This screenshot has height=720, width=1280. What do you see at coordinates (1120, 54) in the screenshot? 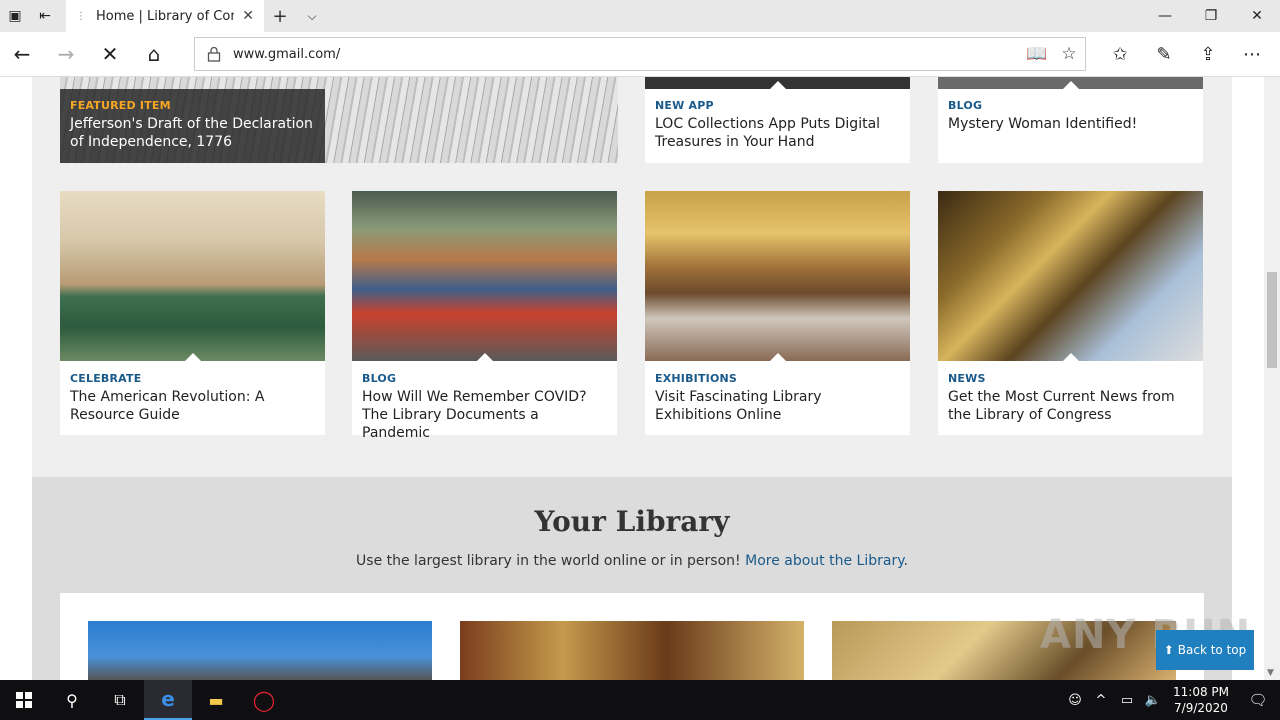
I see `favorites-hub-icon: ✩` at bounding box center [1120, 54].